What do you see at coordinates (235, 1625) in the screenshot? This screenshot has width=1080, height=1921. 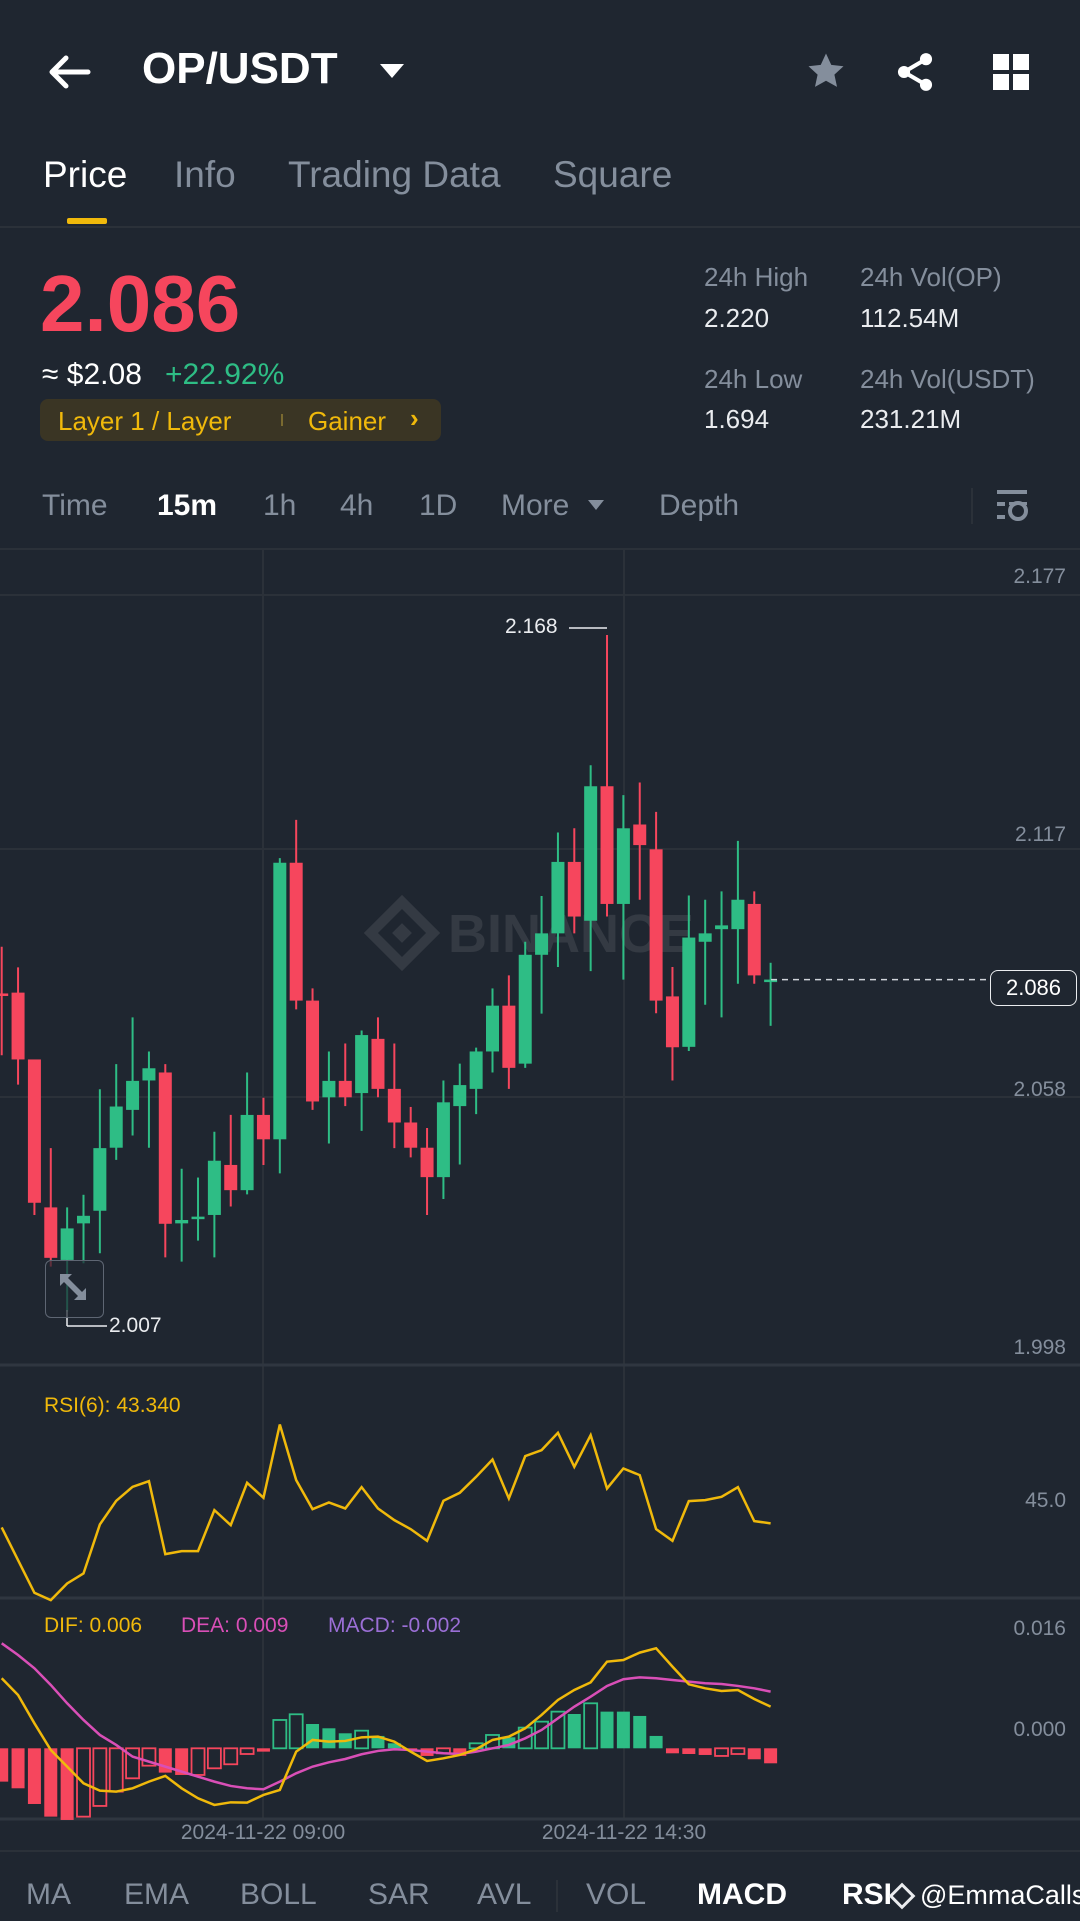 I see `dea-label: DEA: 0.009` at bounding box center [235, 1625].